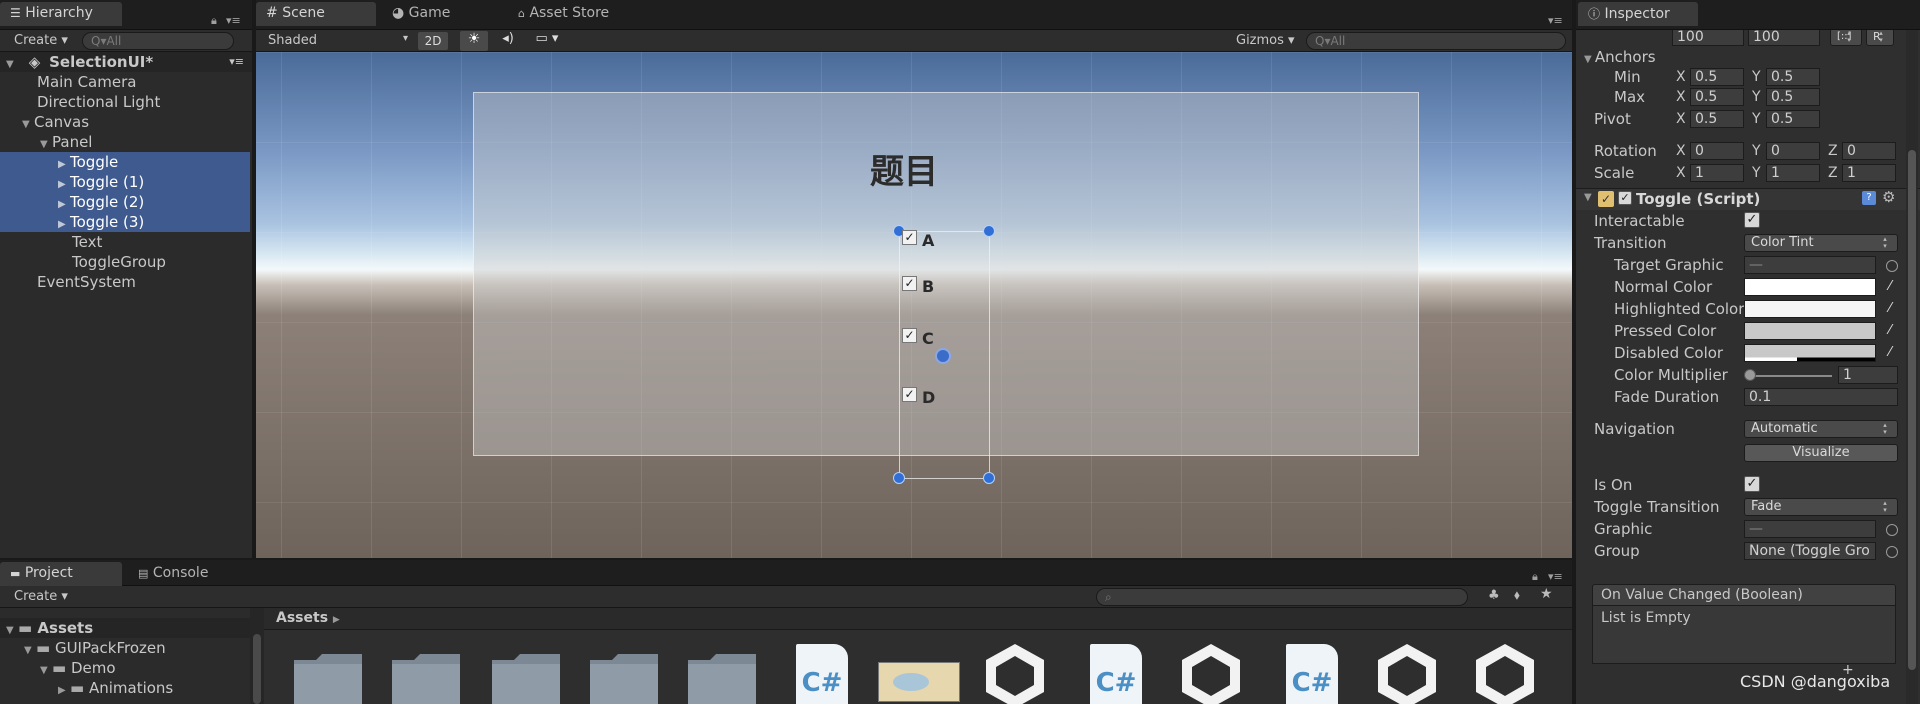  What do you see at coordinates (1265, 40) in the screenshot?
I see `gizmos-dropdown: Gizmos ▾` at bounding box center [1265, 40].